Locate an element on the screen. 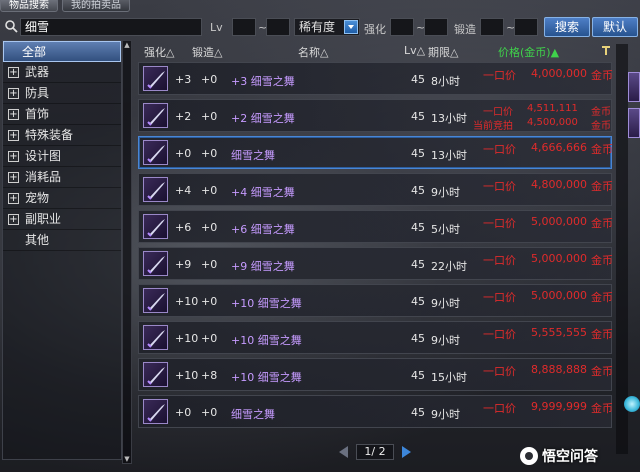  cell-enhance: +9 is located at coordinates (183, 264).